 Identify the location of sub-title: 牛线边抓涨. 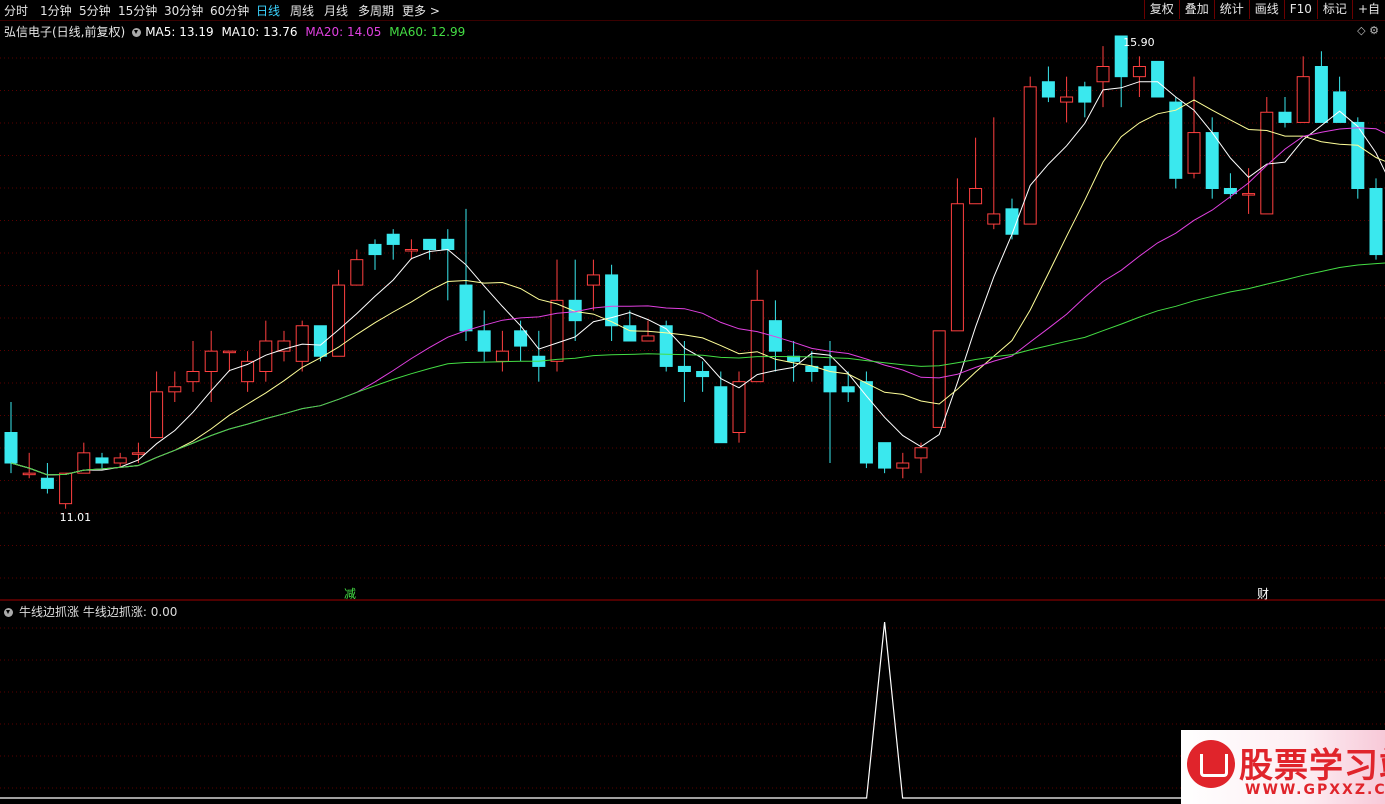
(49, 612).